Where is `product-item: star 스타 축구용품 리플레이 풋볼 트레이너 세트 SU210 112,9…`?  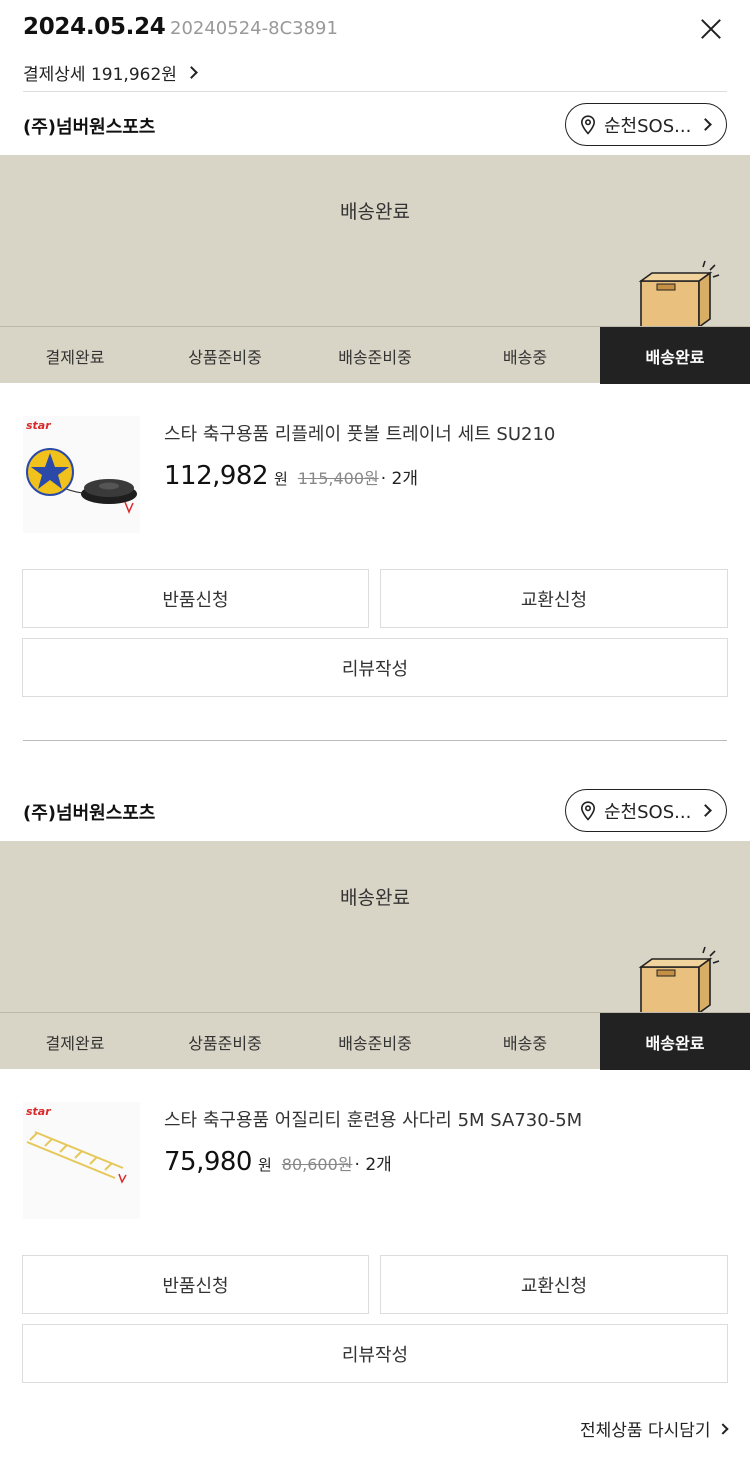
product-item: star 스타 축구용품 리플레이 풋볼 트레이너 세트 SU210 112,9… is located at coordinates (375, 473).